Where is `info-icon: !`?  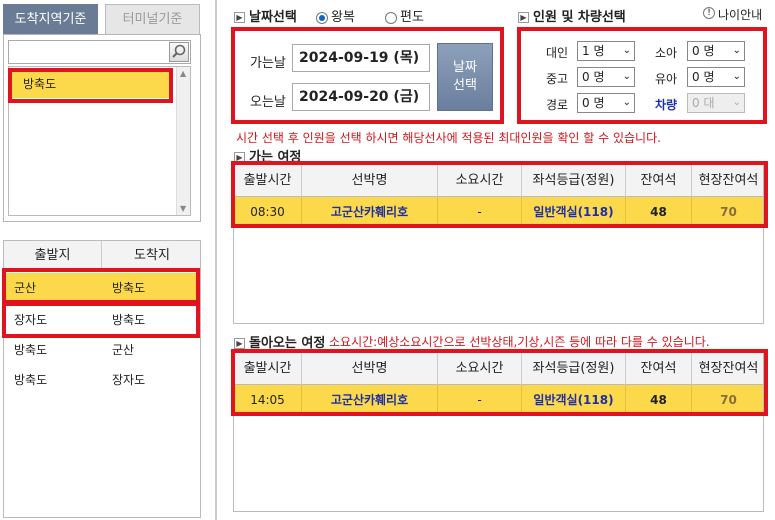
info-icon: ! is located at coordinates (709, 13).